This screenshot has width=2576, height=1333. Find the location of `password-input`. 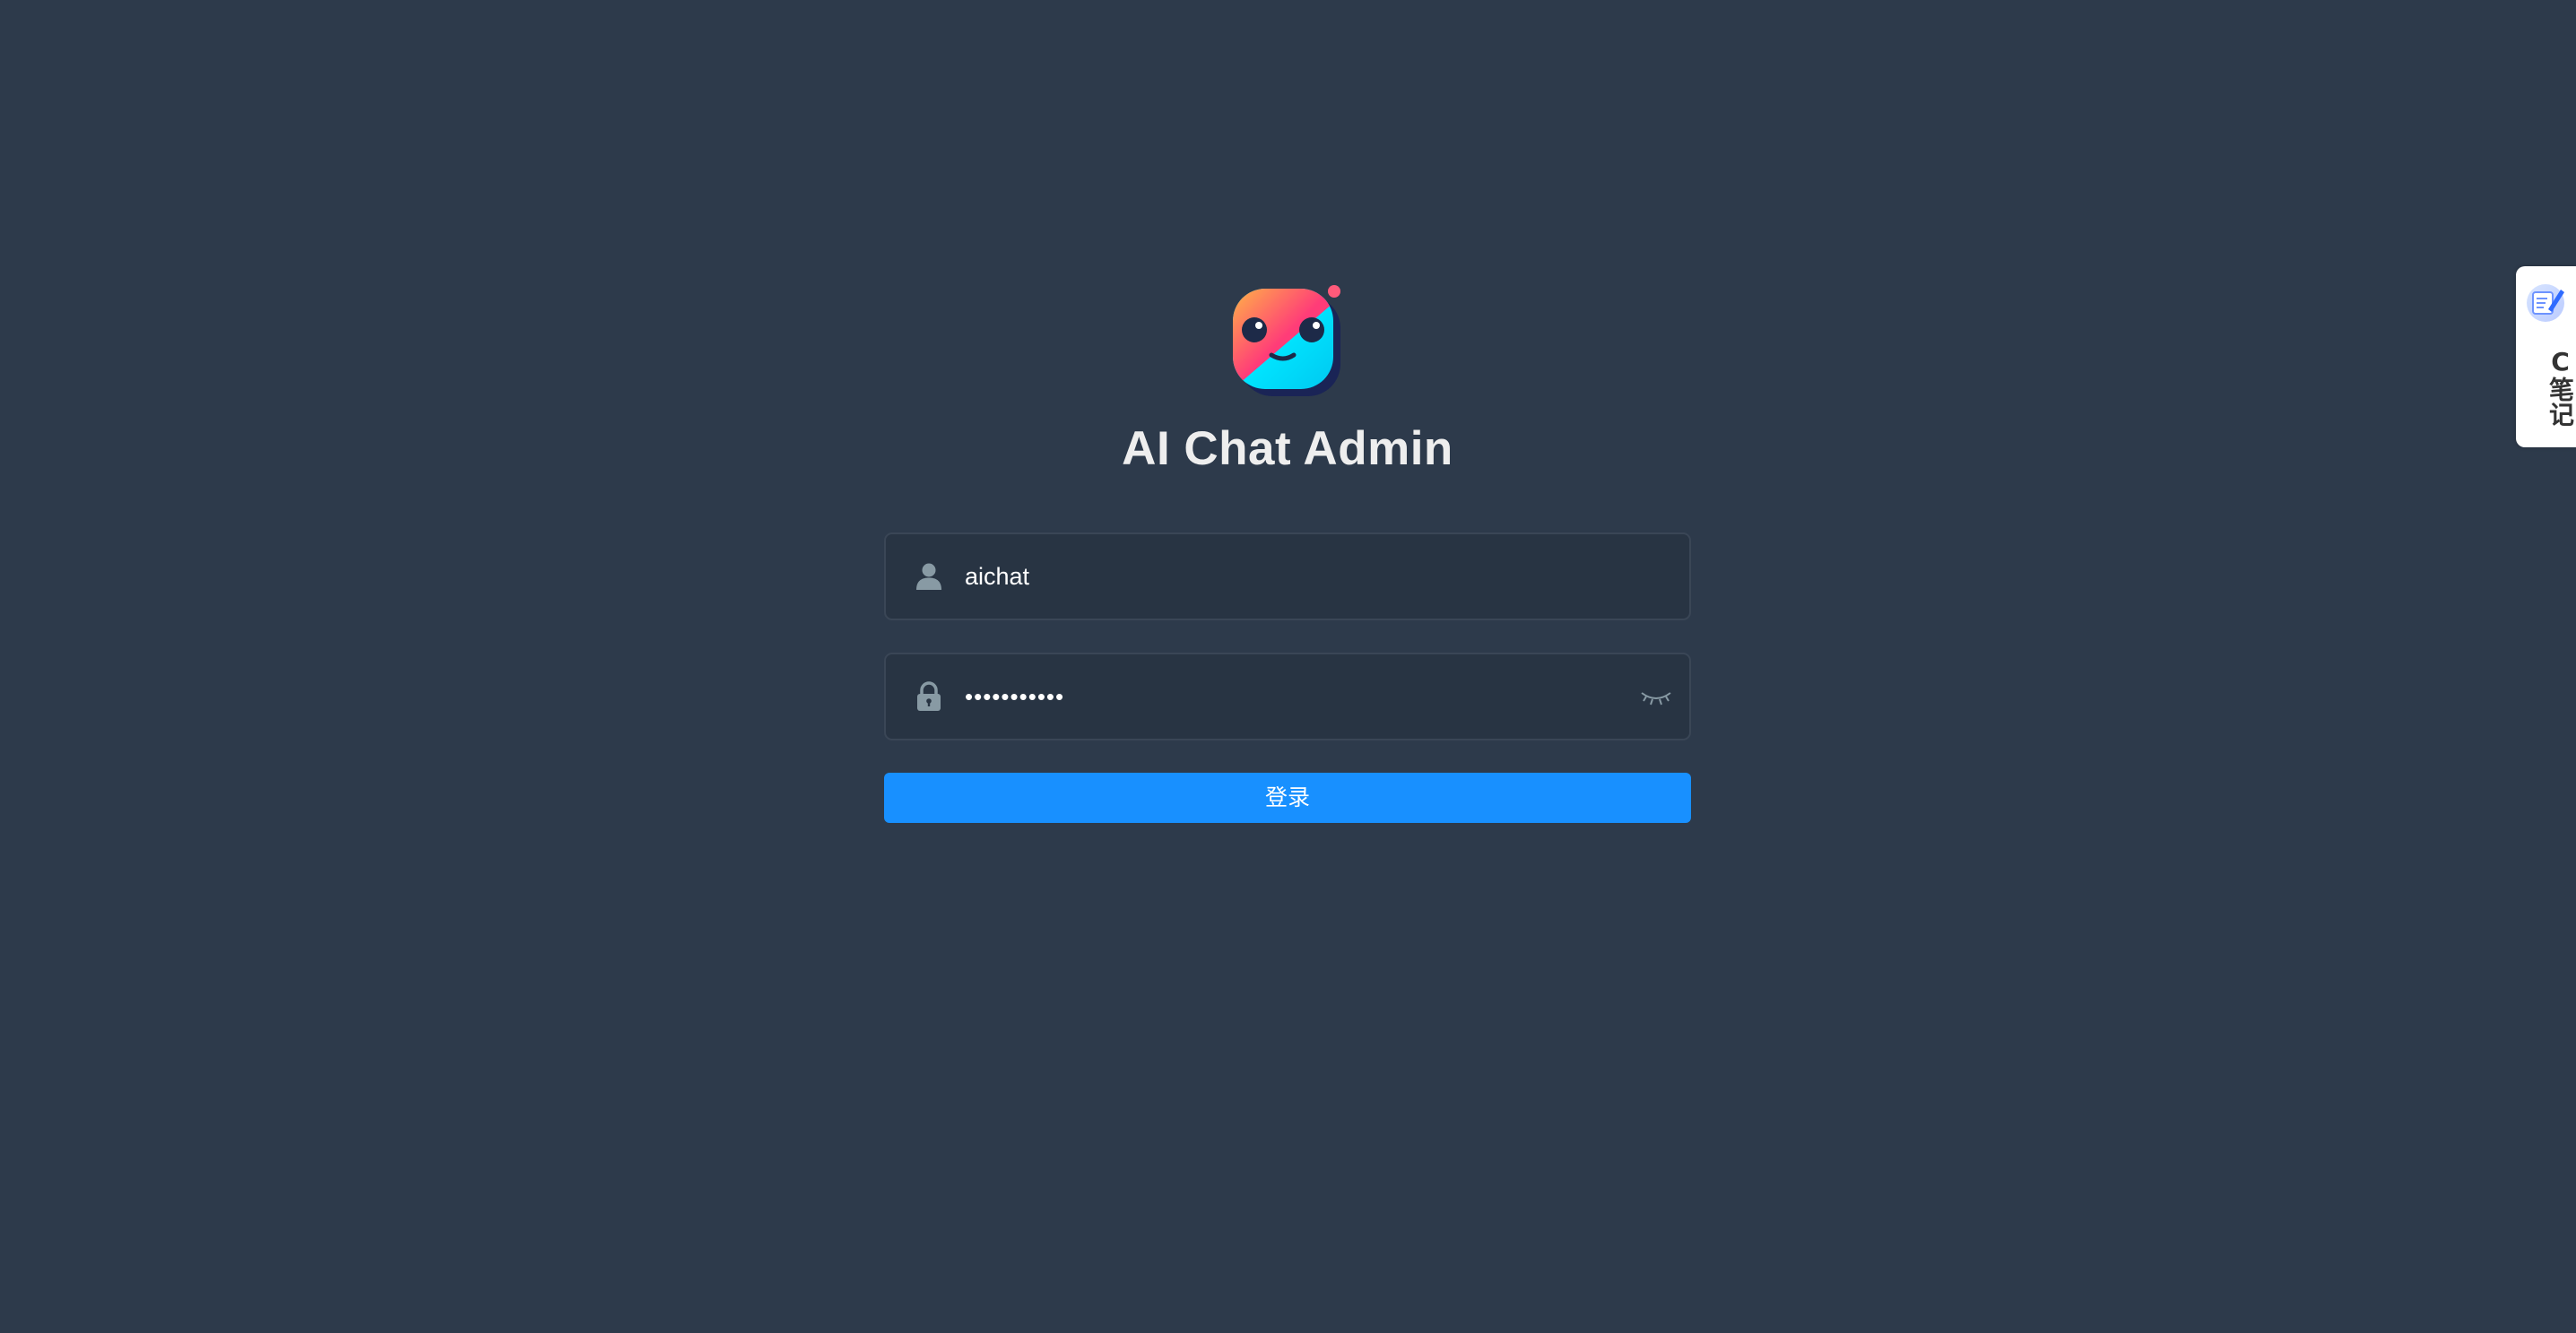

password-input is located at coordinates (1278, 696).